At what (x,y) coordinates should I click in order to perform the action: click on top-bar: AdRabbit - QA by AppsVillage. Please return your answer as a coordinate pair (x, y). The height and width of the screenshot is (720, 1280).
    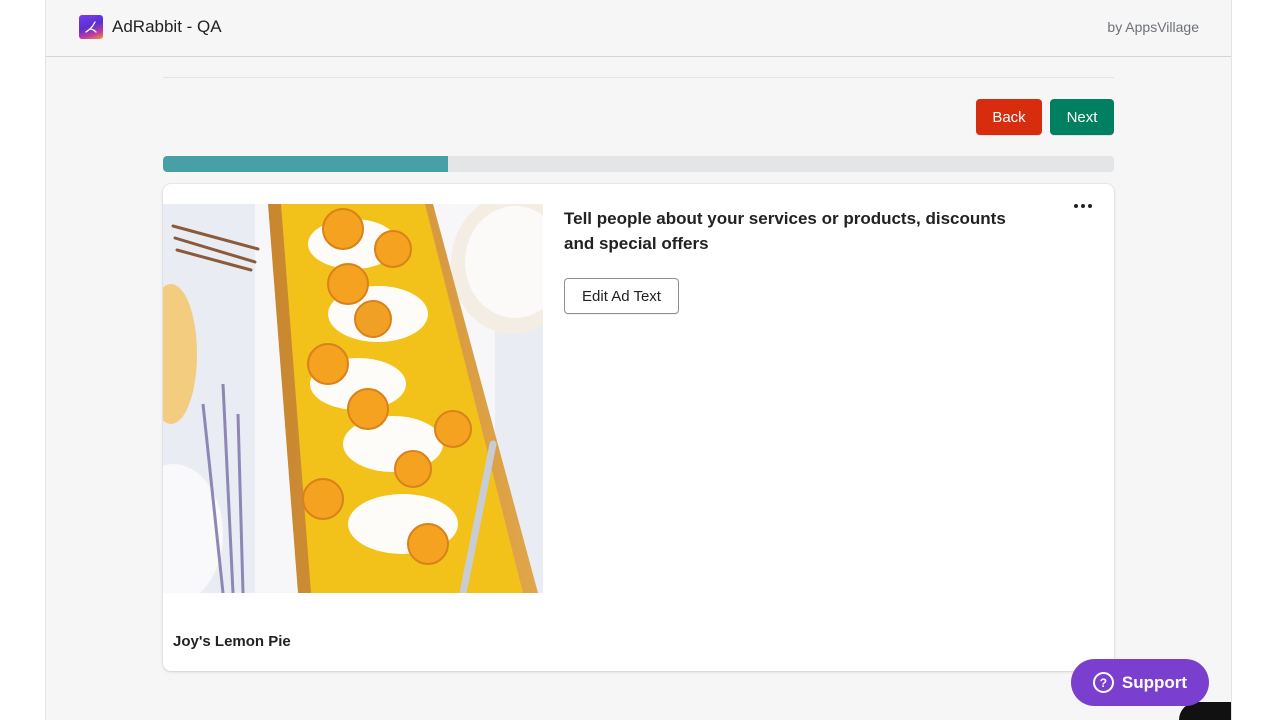
    Looking at the image, I should click on (638, 28).